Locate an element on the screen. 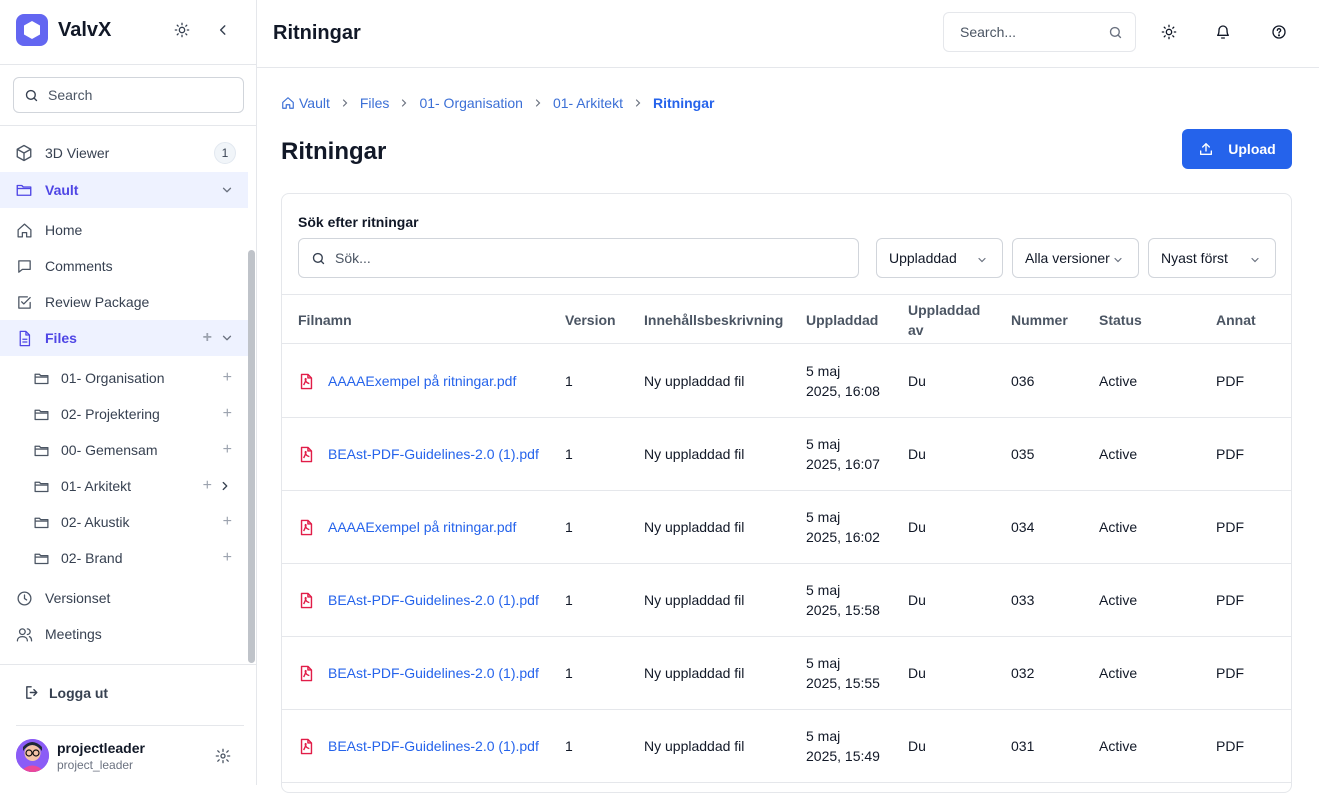  folder-item-01-organisation: 01- Organisation + is located at coordinates (124, 378).